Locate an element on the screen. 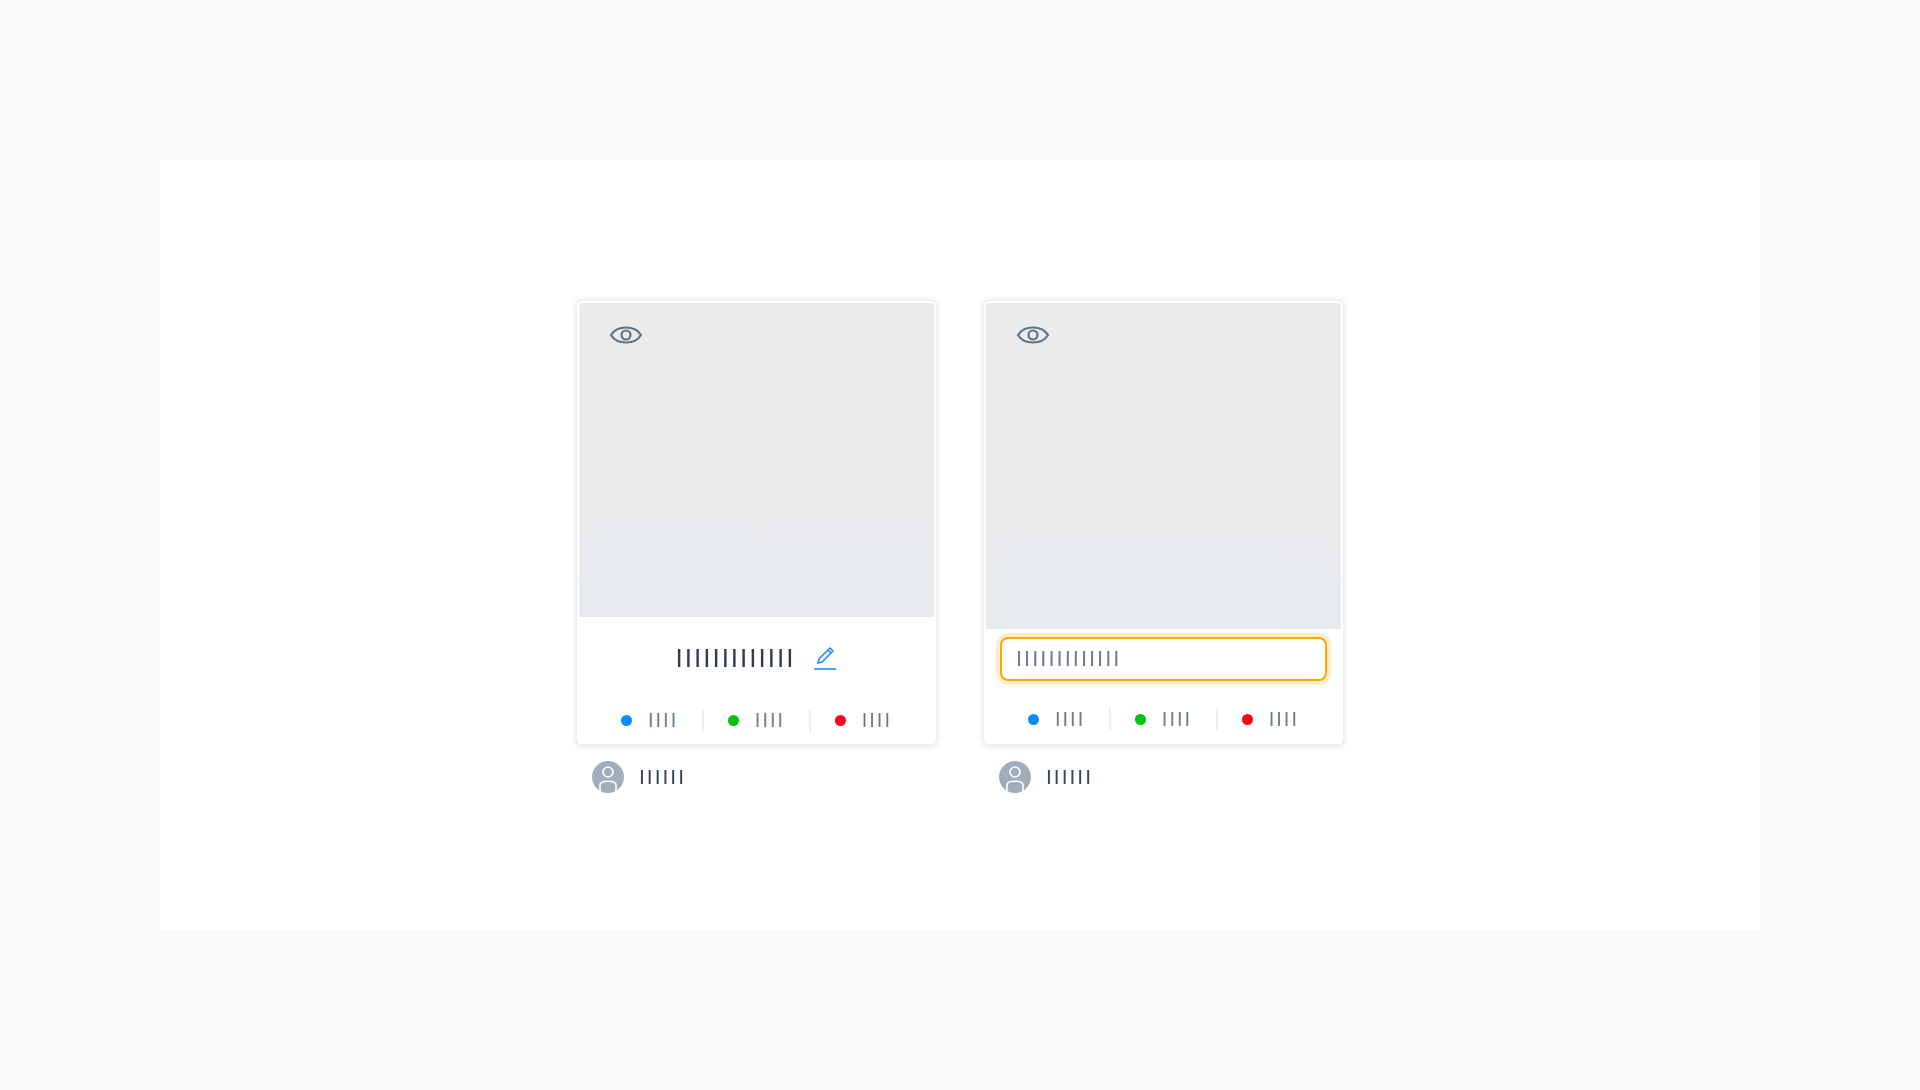 The image size is (1920, 1090). title-input: IIIIIIIIIIIII is located at coordinates (1163, 659).